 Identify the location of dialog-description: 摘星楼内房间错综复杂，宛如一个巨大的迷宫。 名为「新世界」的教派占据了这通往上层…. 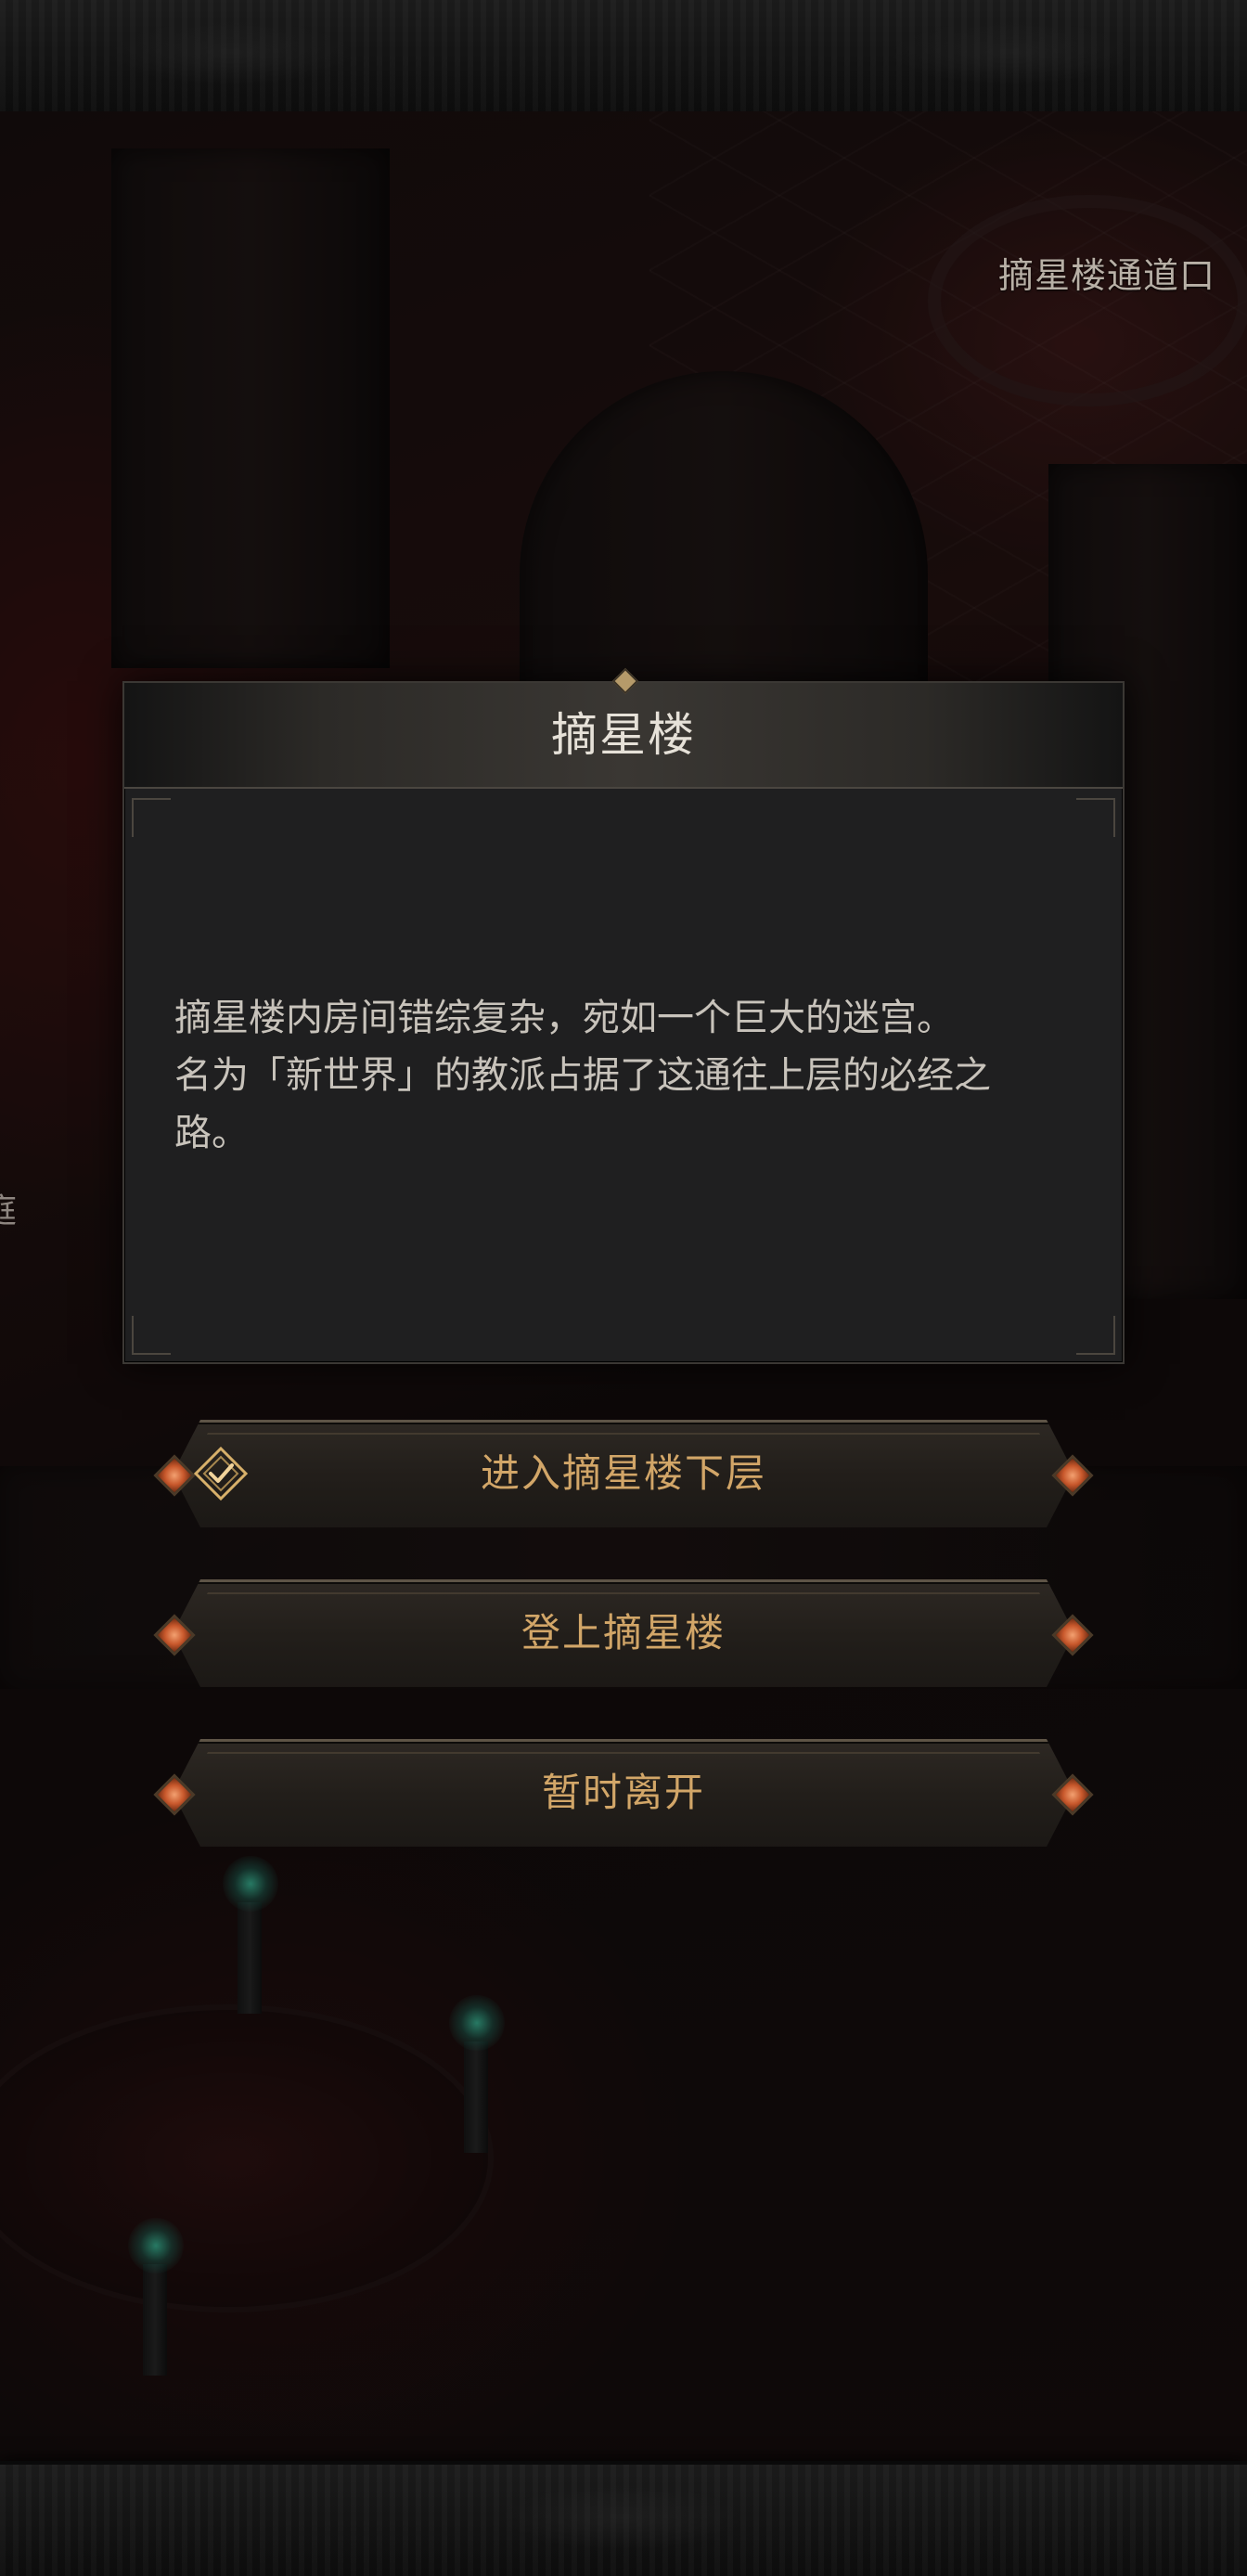
(638, 1075).